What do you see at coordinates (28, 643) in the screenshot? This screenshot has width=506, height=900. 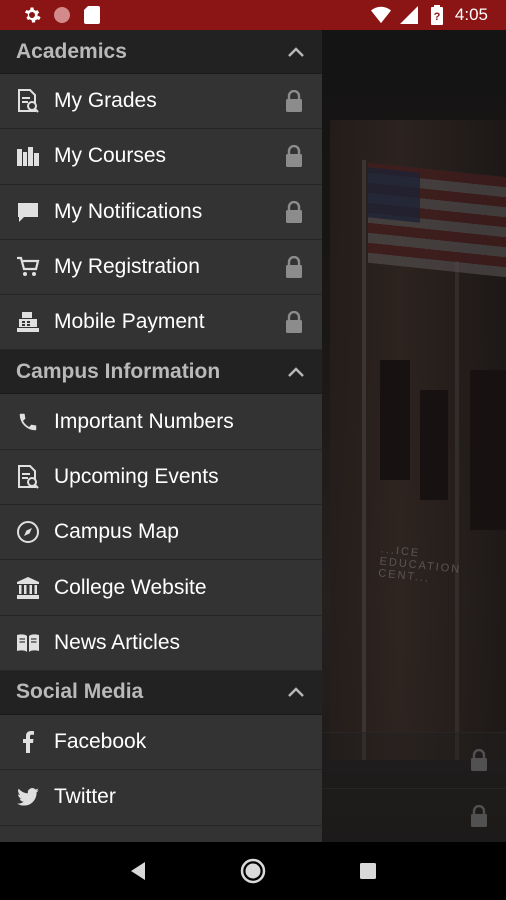 I see `open-book-icon` at bounding box center [28, 643].